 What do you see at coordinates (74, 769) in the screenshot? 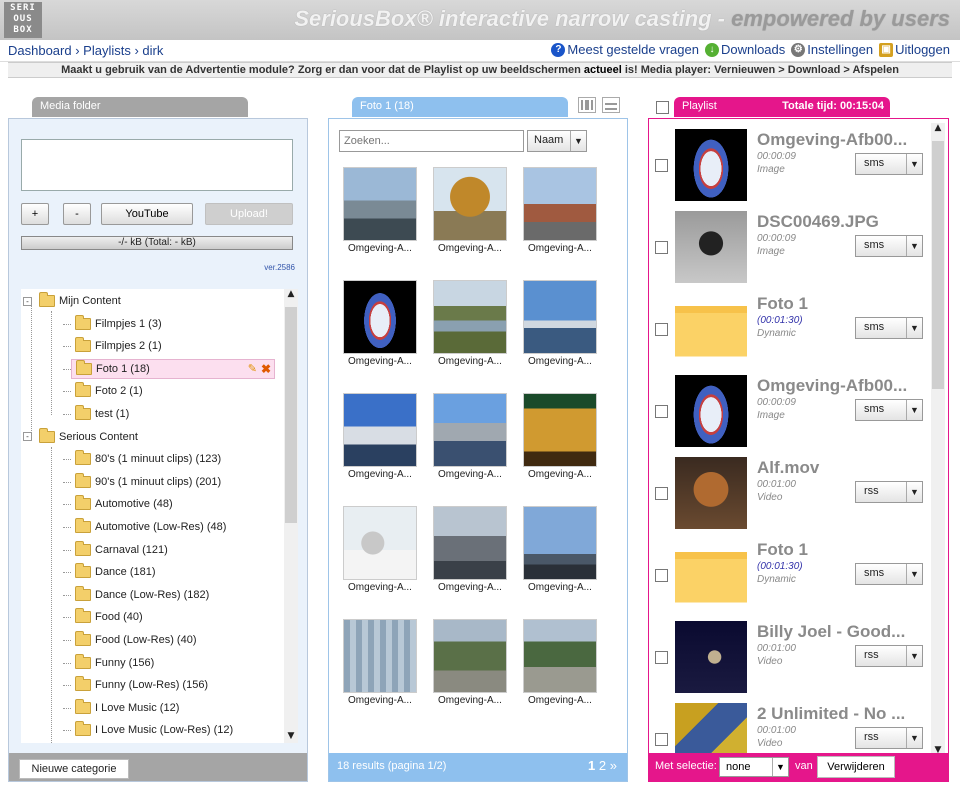
I see `new-category-button: Nieuwe categorie` at bounding box center [74, 769].